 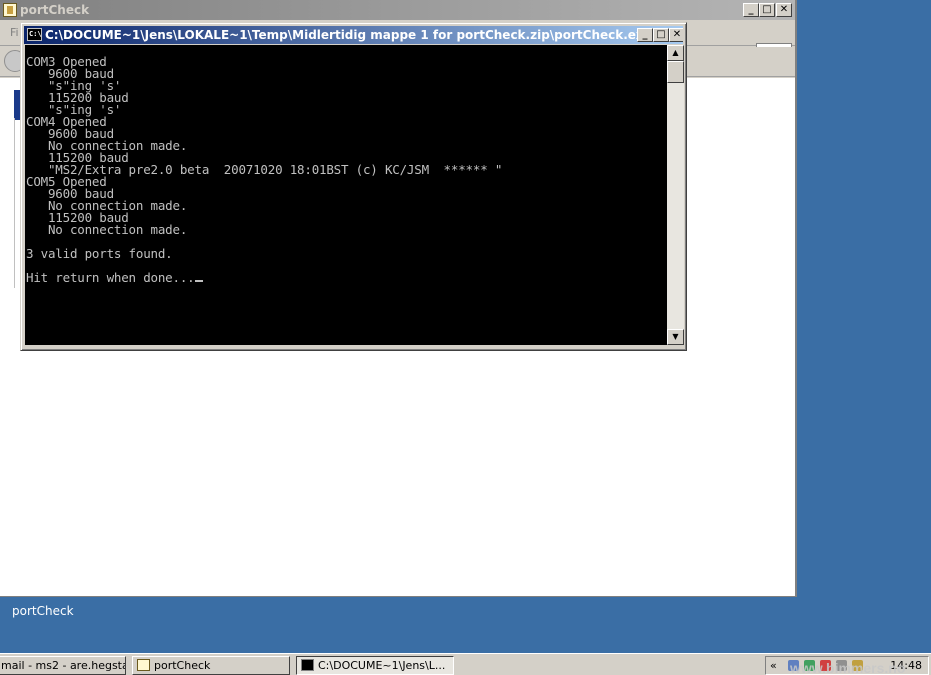 What do you see at coordinates (661, 35) in the screenshot?
I see `console-maximize-button: □` at bounding box center [661, 35].